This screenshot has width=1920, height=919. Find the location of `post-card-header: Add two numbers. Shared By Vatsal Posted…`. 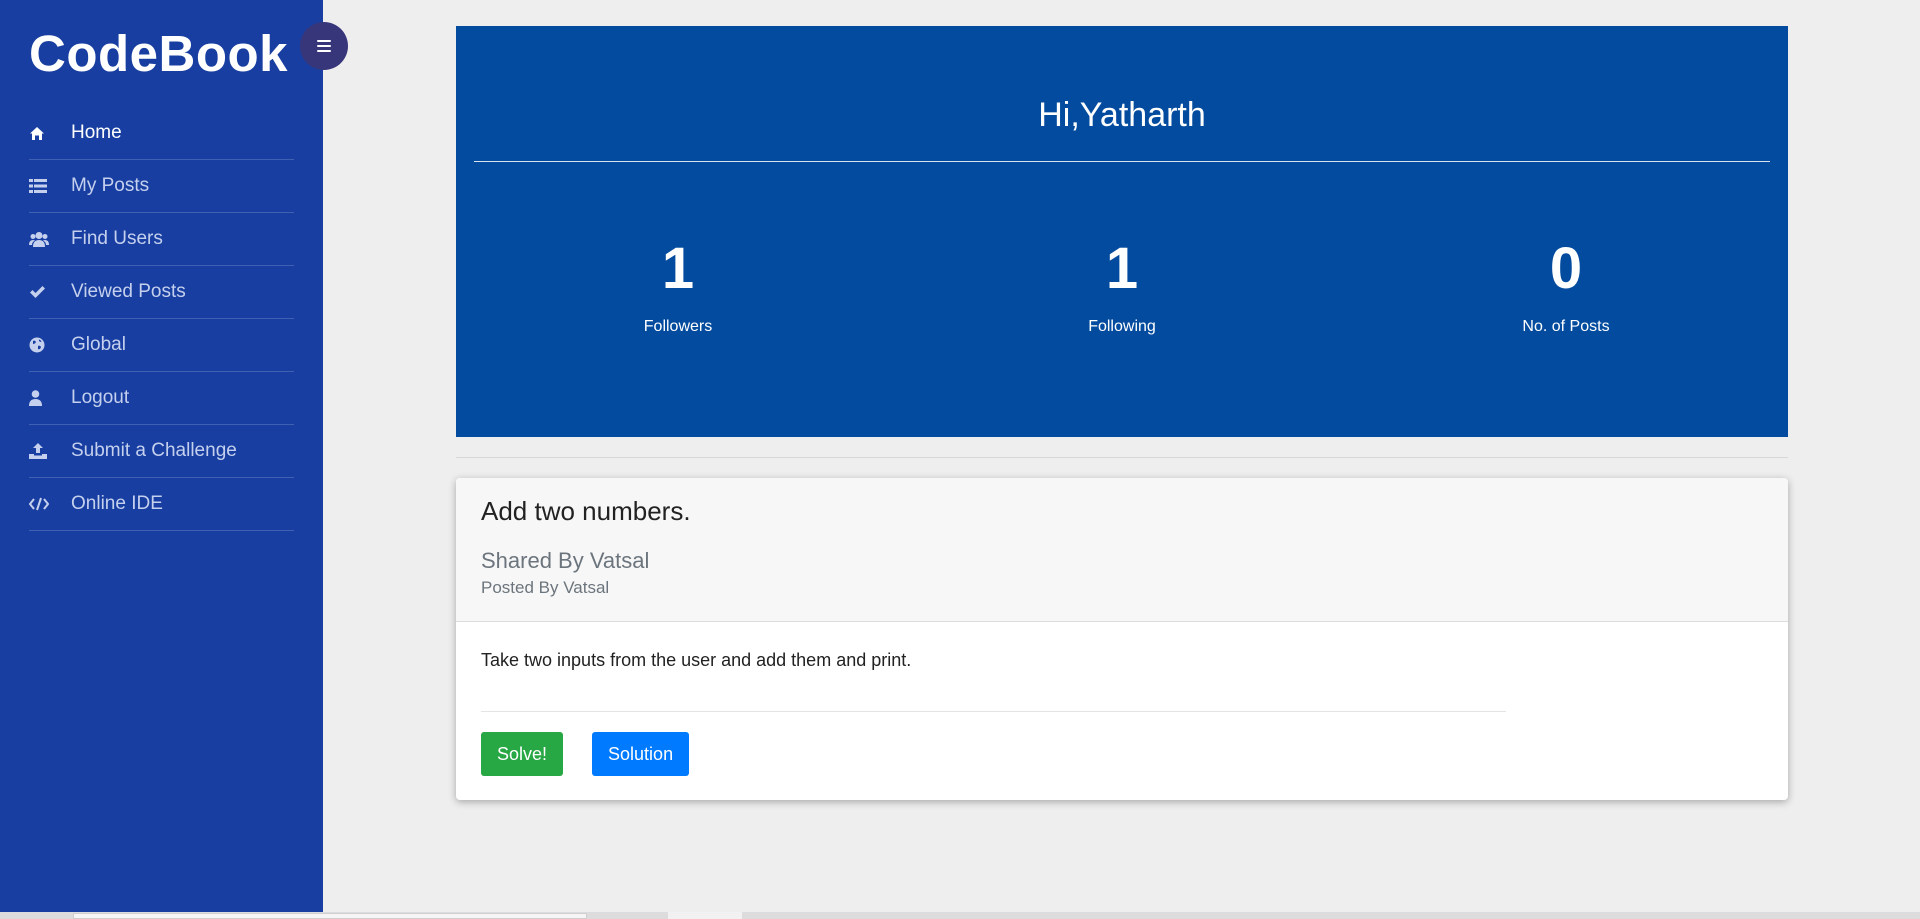

post-card-header: Add two numbers. Shared By Vatsal Posted… is located at coordinates (1122, 550).